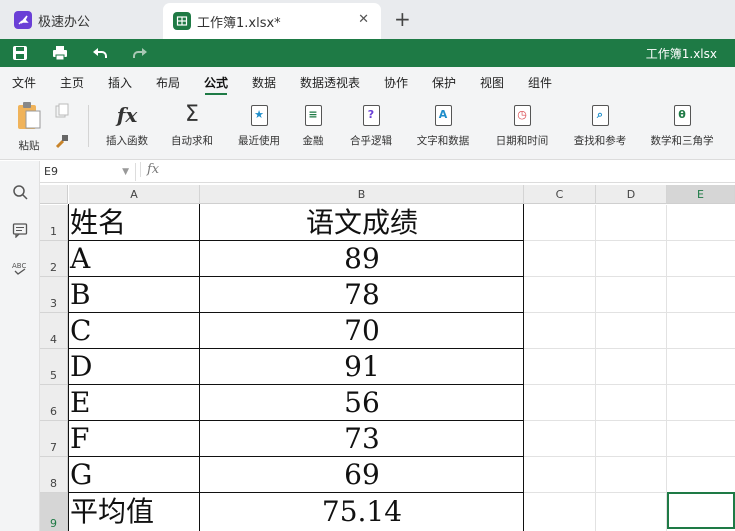 Image resolution: width=735 pixels, height=531 pixels. I want to click on search-book-icon: ⌕, so click(600, 115).